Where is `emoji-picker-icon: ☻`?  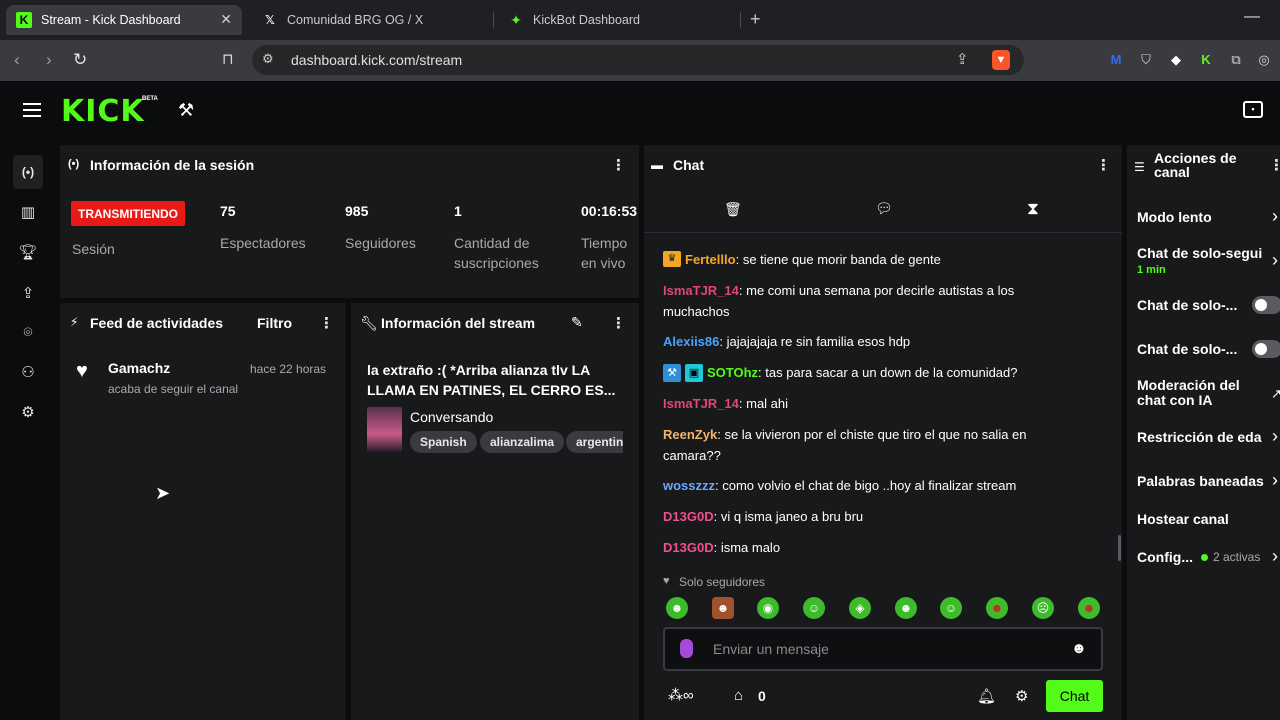
emoji-picker-icon: ☻ is located at coordinates (1079, 648).